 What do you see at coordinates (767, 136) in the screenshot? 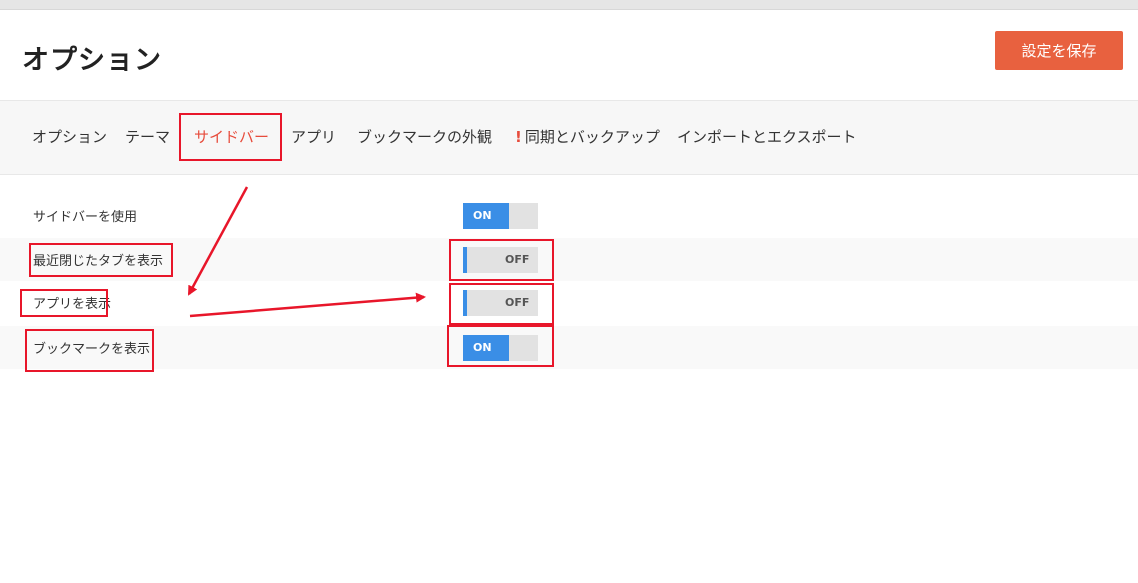
I see `tab-import-export: インポートとエクスポート` at bounding box center [767, 136].